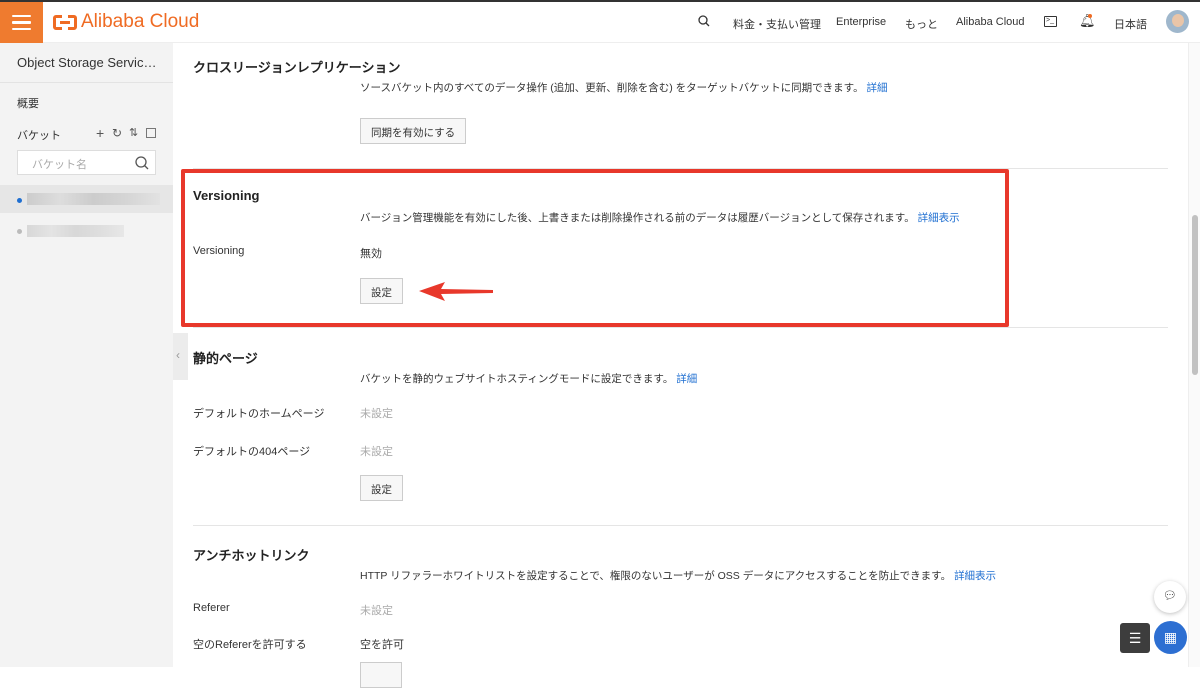  I want to click on referer-label: Referer, so click(211, 608).